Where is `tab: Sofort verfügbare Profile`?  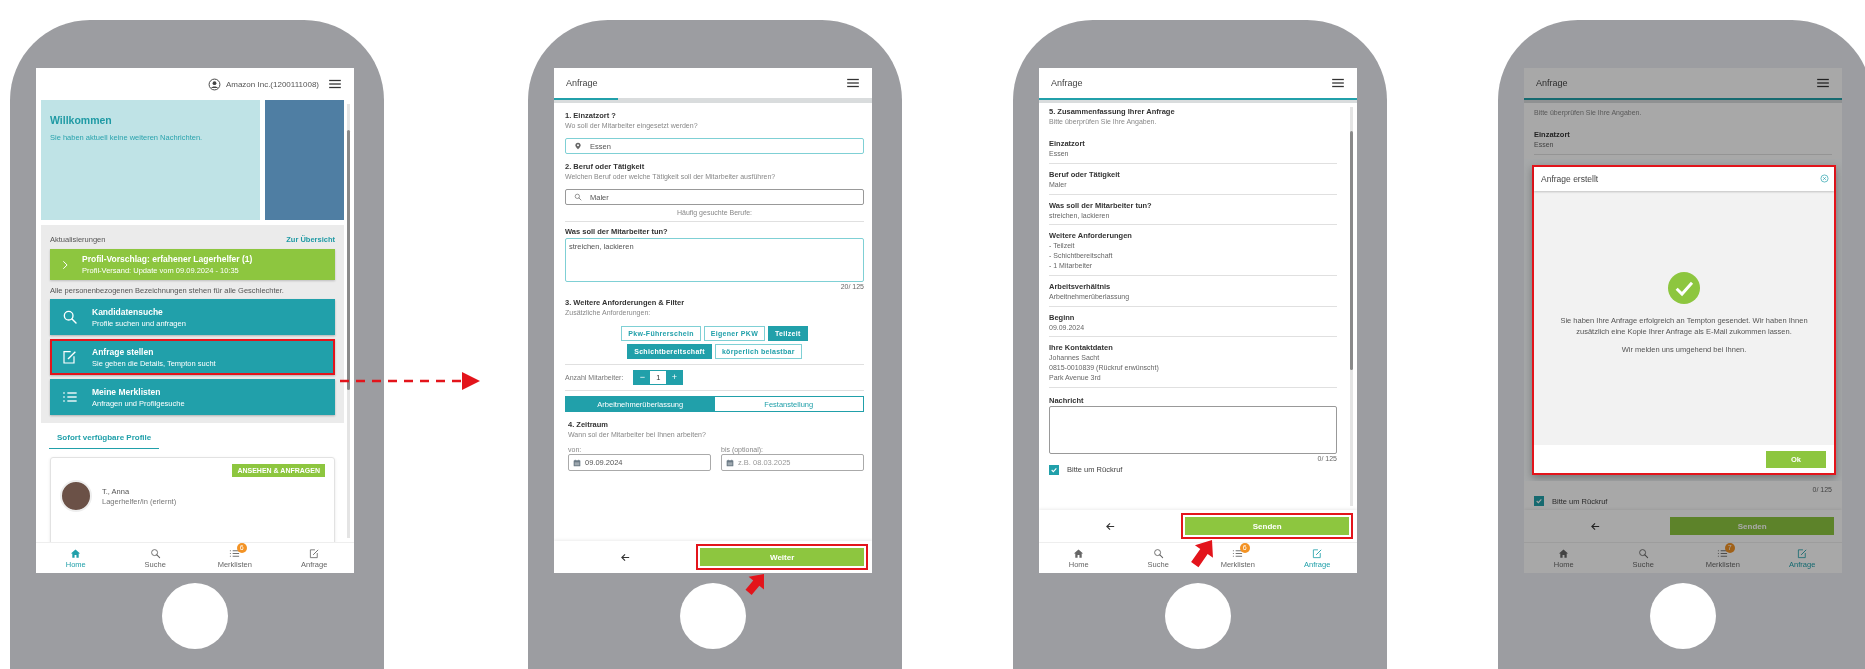 tab: Sofort verfügbare Profile is located at coordinates (104, 439).